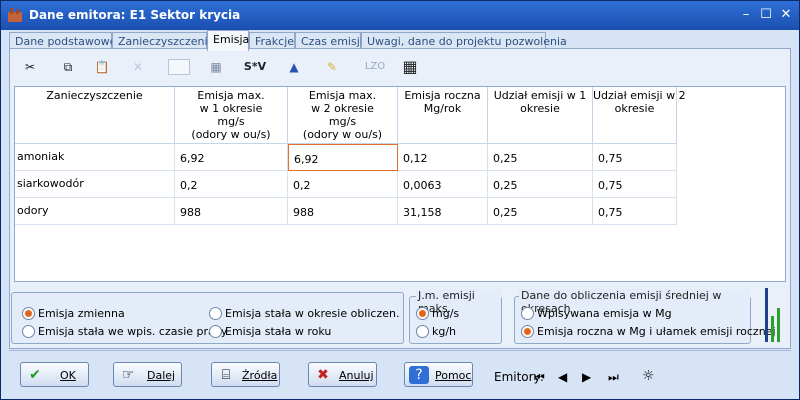  Describe the element at coordinates (455, 316) in the screenshot. I see `unit-group: J.m. emisji maks. mg/s kg/h` at that location.